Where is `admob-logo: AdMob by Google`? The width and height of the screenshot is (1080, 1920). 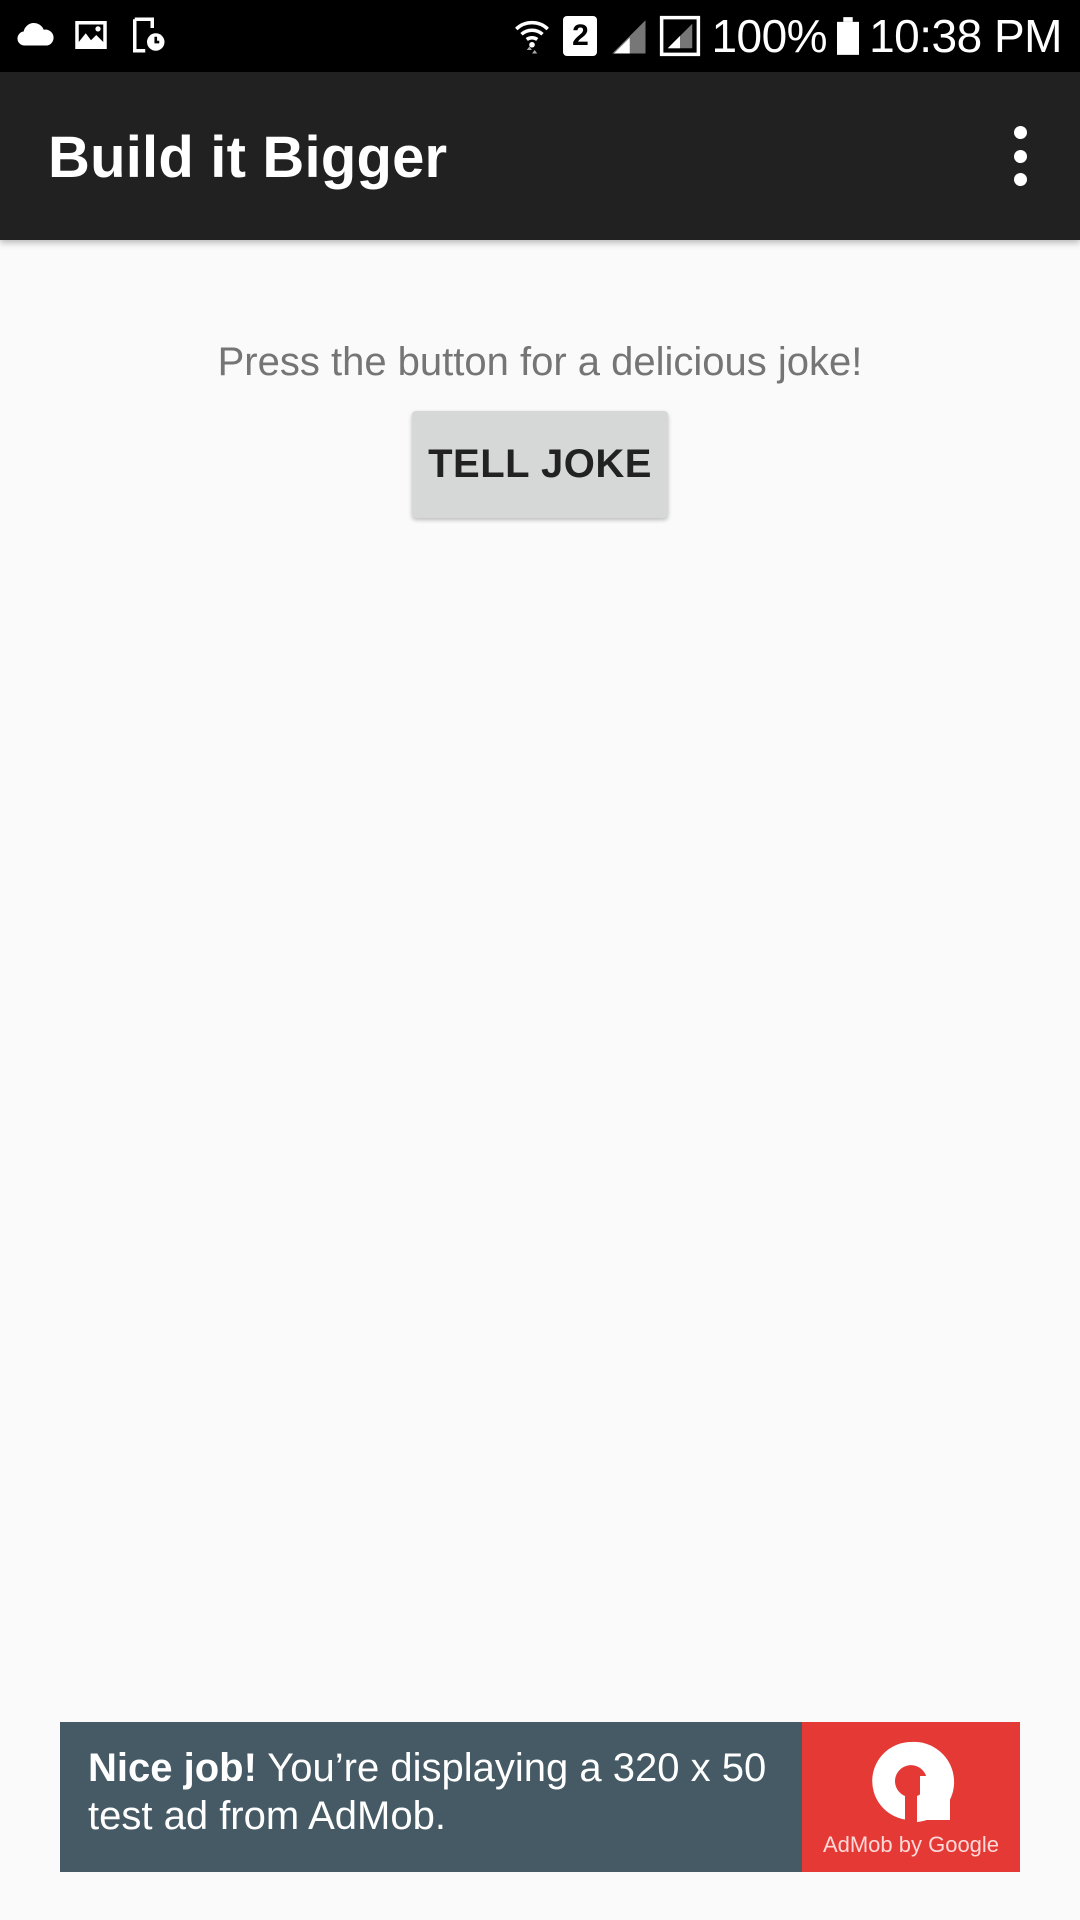
admob-logo: AdMob by Google is located at coordinates (911, 1797).